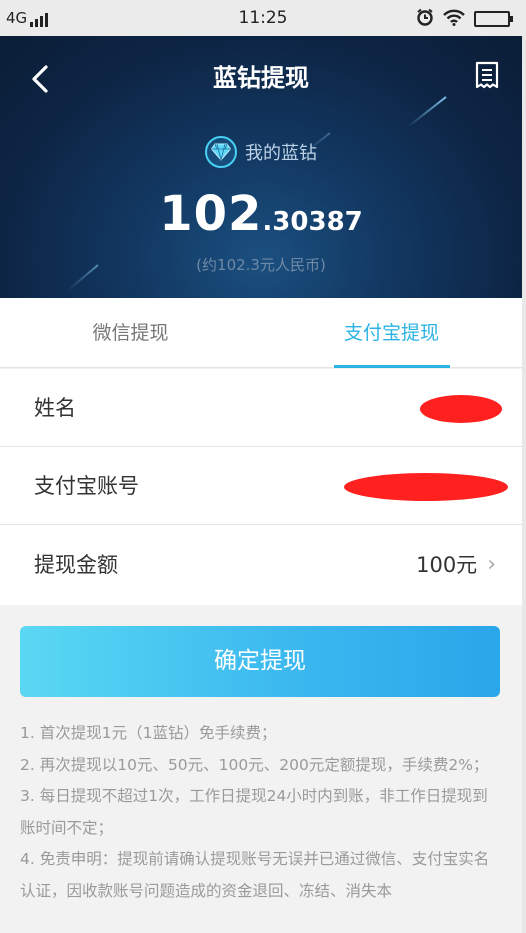  What do you see at coordinates (261, 78) in the screenshot?
I see `page-title: 蓝钻提现` at bounding box center [261, 78].